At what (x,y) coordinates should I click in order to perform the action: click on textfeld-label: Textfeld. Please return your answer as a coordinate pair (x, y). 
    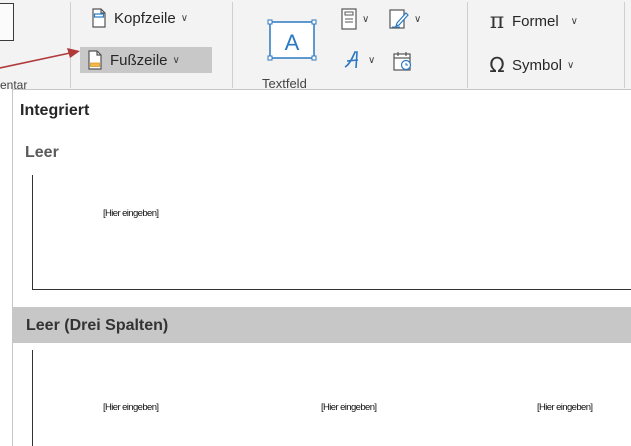
    Looking at the image, I should click on (284, 82).